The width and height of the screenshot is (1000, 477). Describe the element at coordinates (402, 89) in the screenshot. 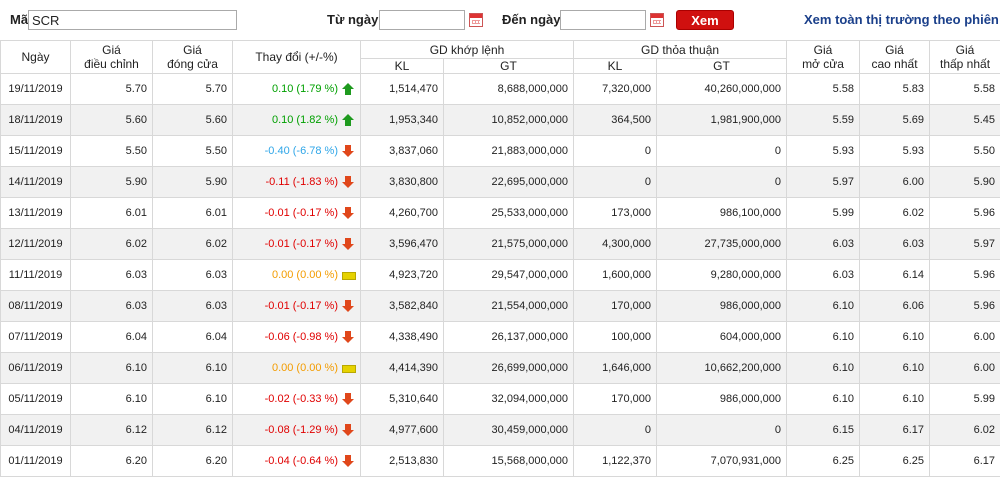

I see `cell-matched-volume: 1,514,470` at that location.